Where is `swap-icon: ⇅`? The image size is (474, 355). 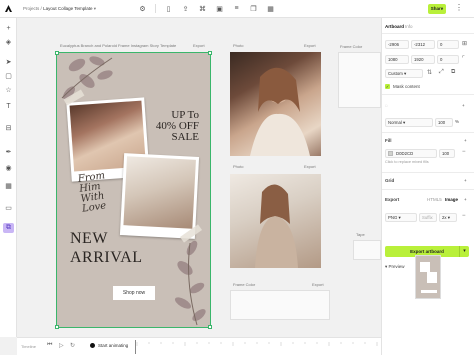 swap-icon: ⇅ is located at coordinates (429, 72).